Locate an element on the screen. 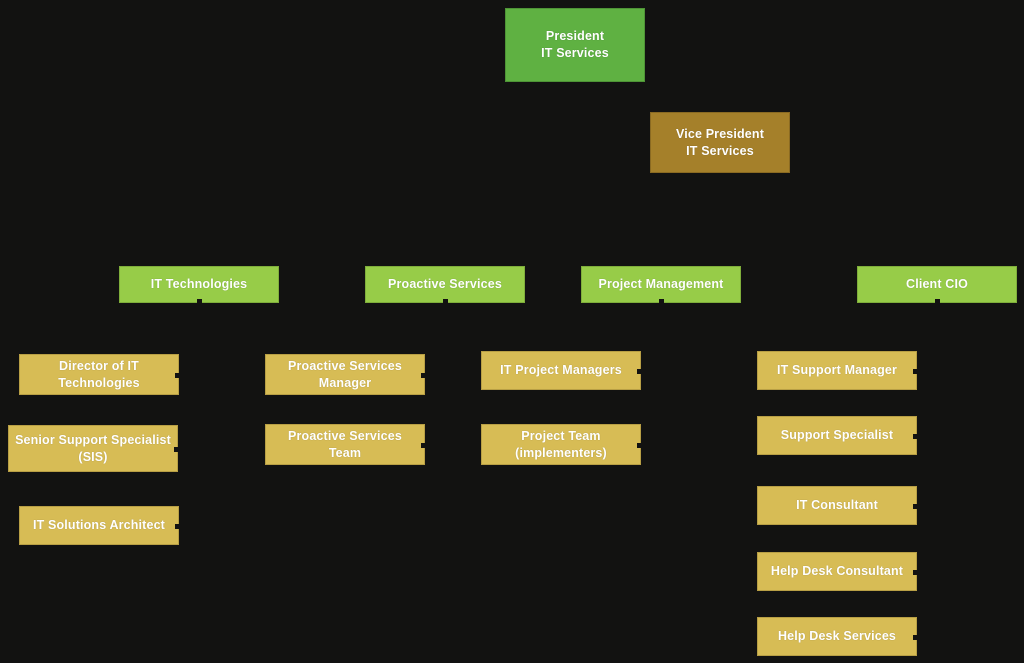 This screenshot has width=1024, height=663. org-node-it-support-manager: IT Support Manager is located at coordinates (837, 370).